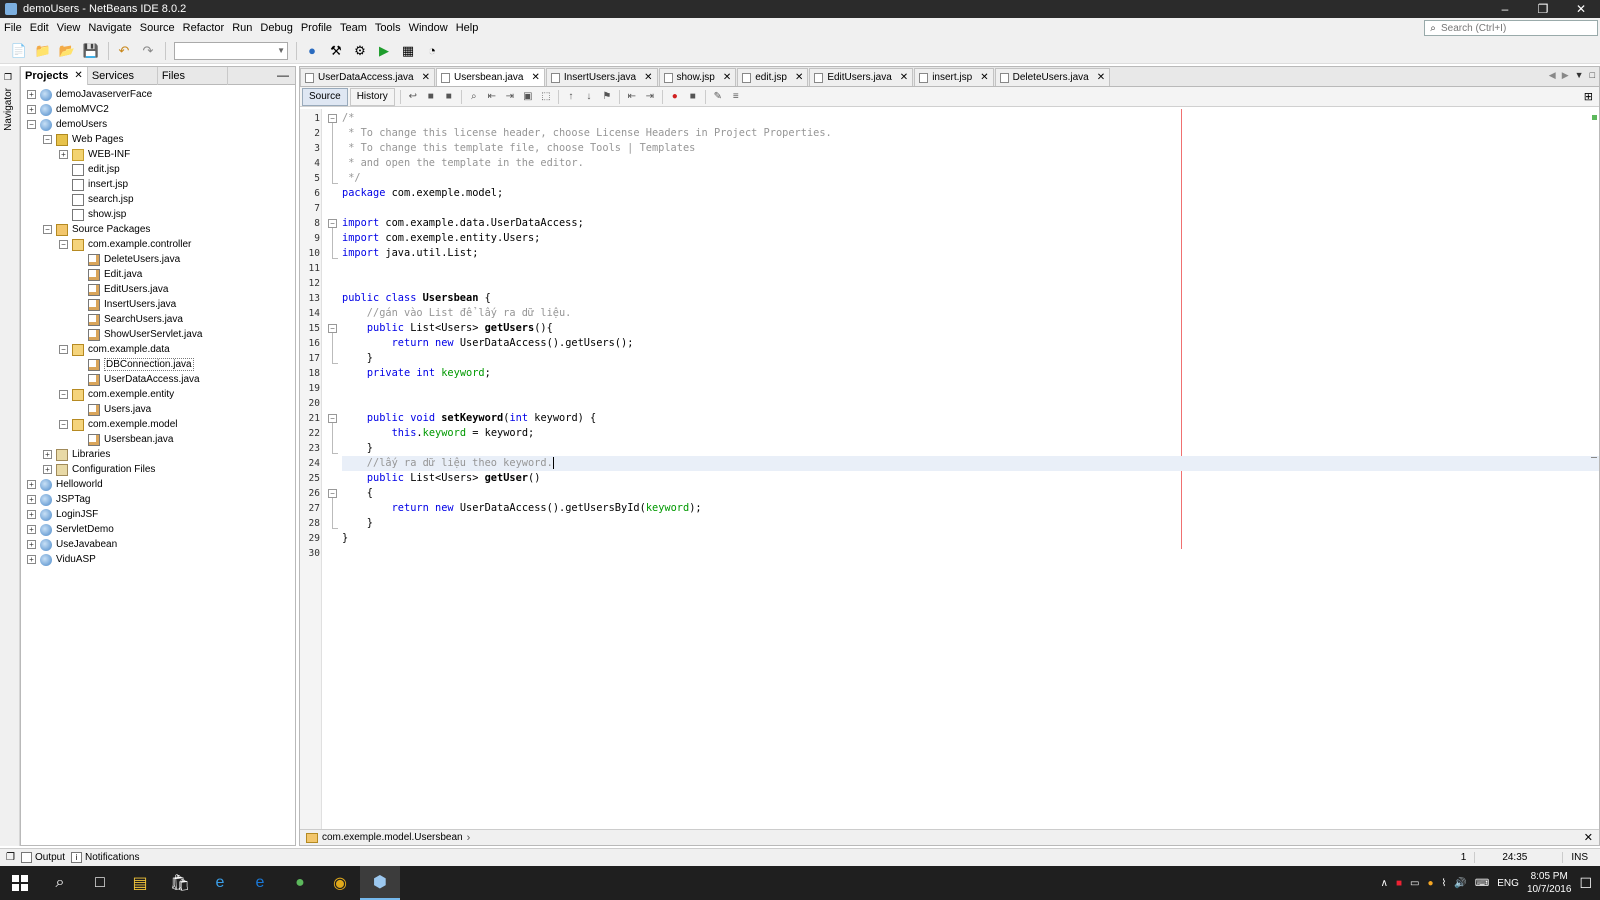 The image size is (1600, 900). I want to click on app-tray-icon: ●, so click(1430, 883).